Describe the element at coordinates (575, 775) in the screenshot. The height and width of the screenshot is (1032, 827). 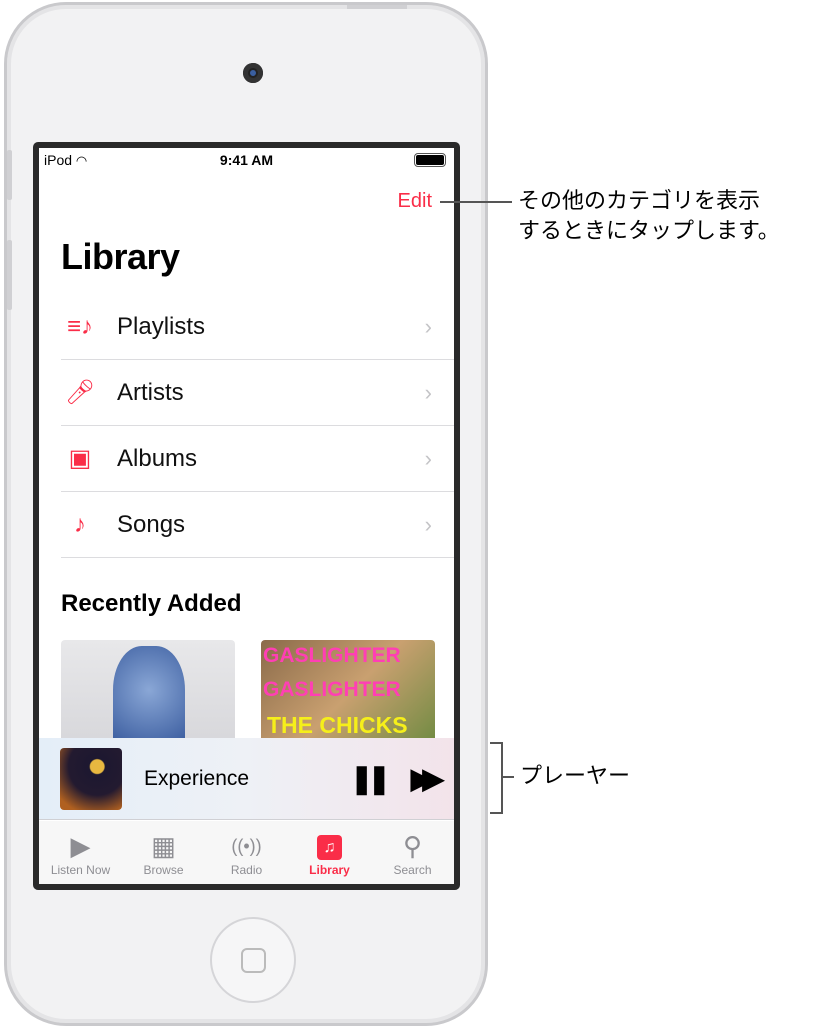
I see `player-callout: プレーヤー` at that location.